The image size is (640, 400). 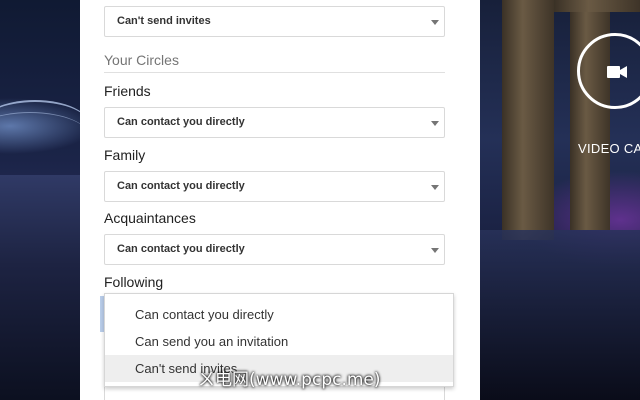 What do you see at coordinates (134, 282) in the screenshot?
I see `circle-label-following: Following` at bounding box center [134, 282].